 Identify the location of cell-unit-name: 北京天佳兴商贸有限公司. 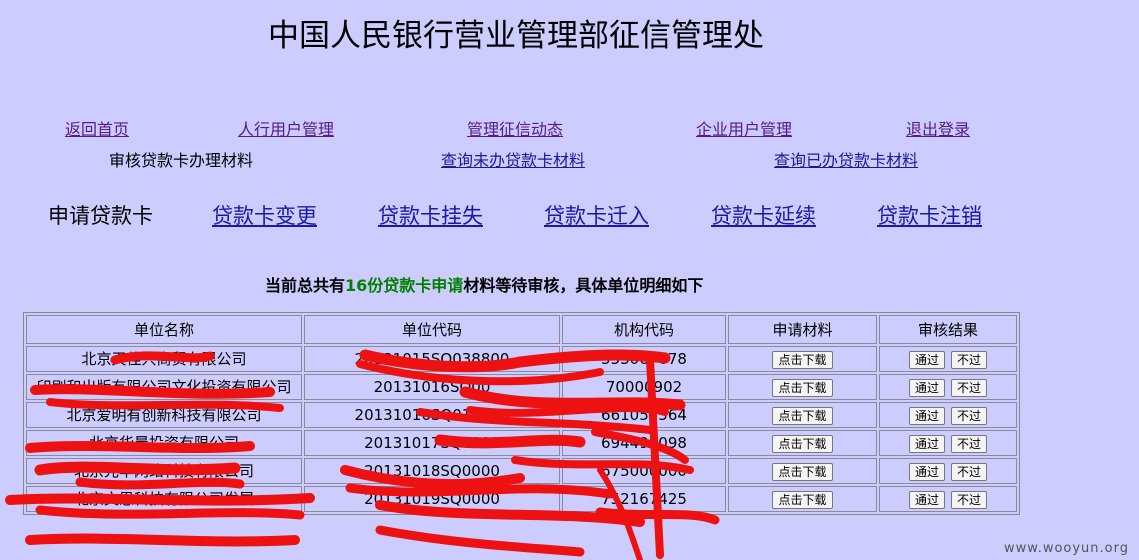
(164, 359).